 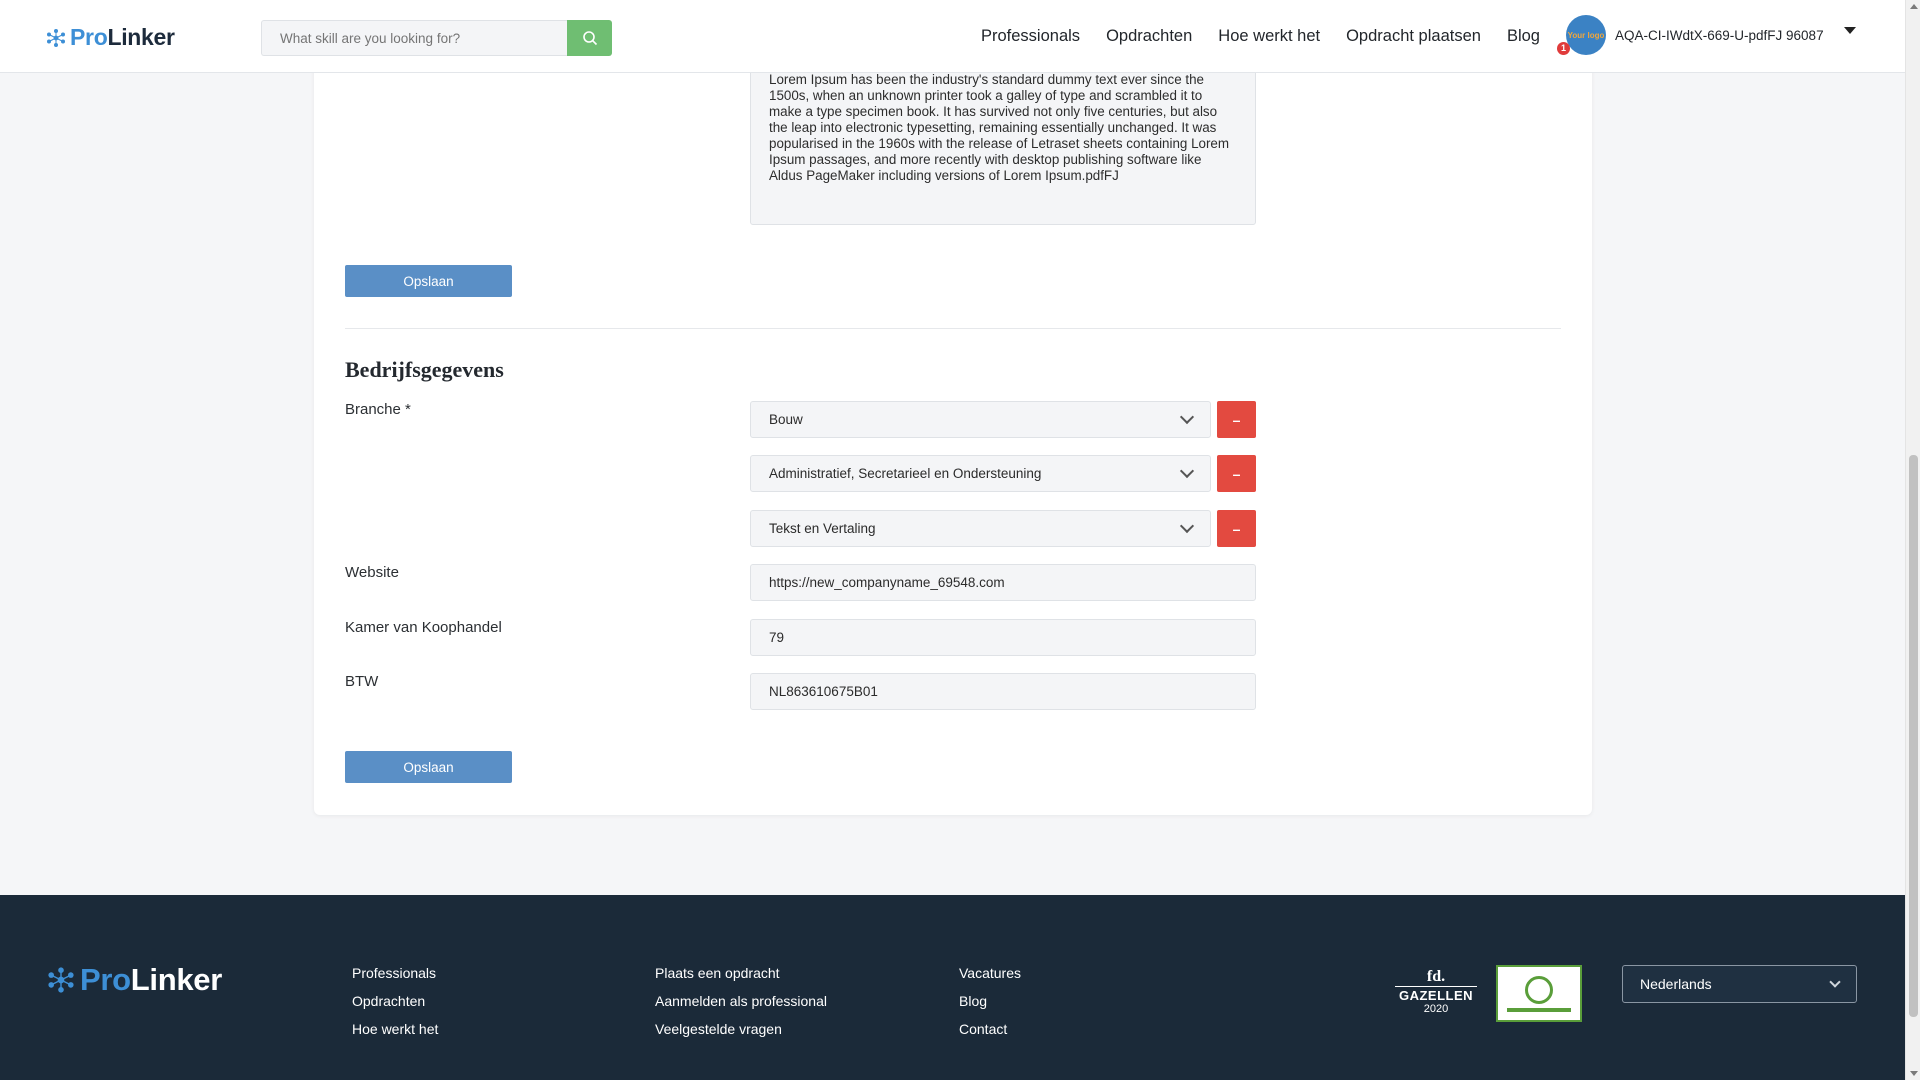 I want to click on fd-gazellen-logo: fd. GAZELLEN 2020, so click(x=1436, y=992).